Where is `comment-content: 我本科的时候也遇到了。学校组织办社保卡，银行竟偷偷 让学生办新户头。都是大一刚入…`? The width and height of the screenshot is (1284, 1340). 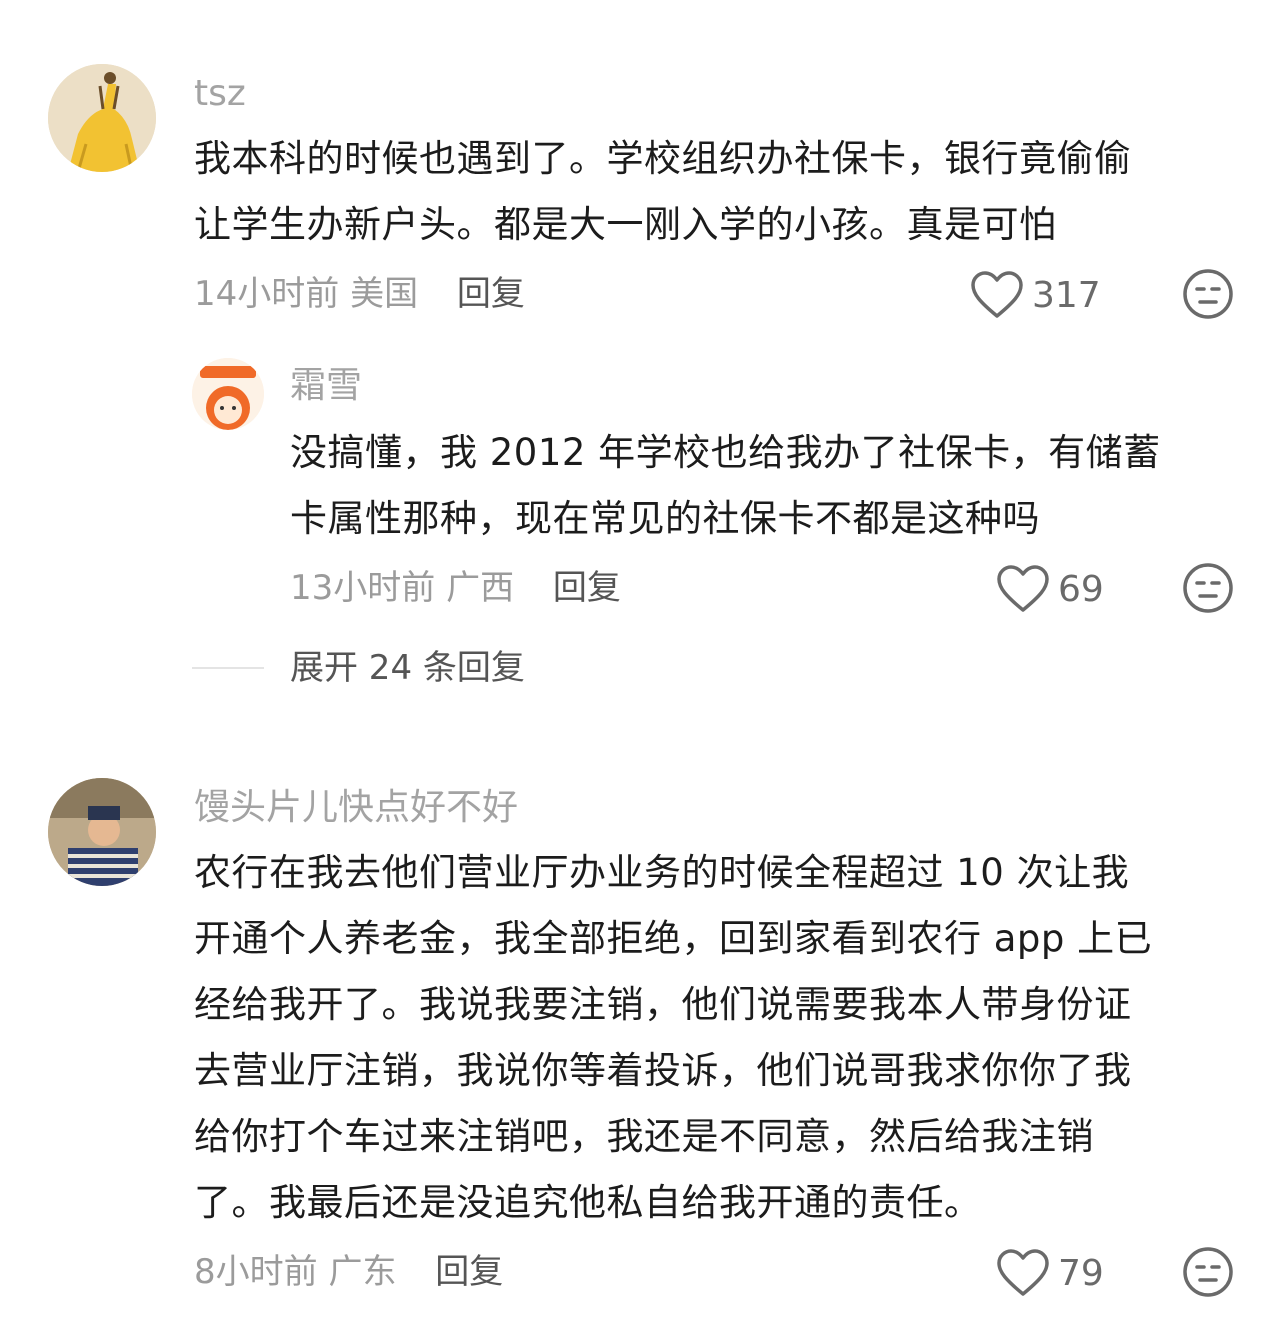 comment-content: 我本科的时候也遇到了。学校组织办社保卡，银行竟偷偷 让学生办新户头。都是大一刚入… is located at coordinates (663, 192).